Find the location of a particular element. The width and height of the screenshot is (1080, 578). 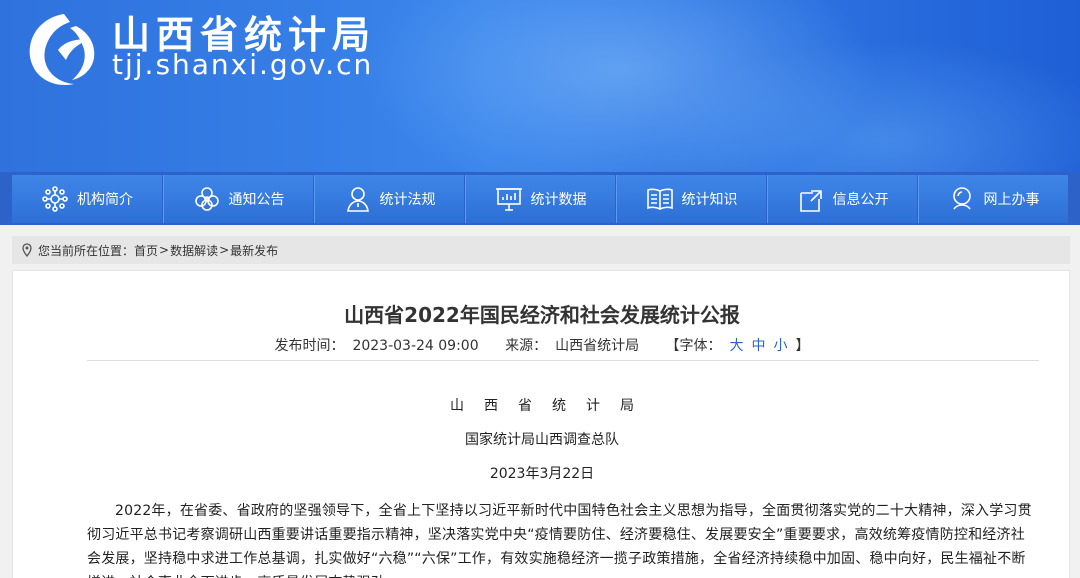

nav-label: 信息公开 is located at coordinates (860, 200).